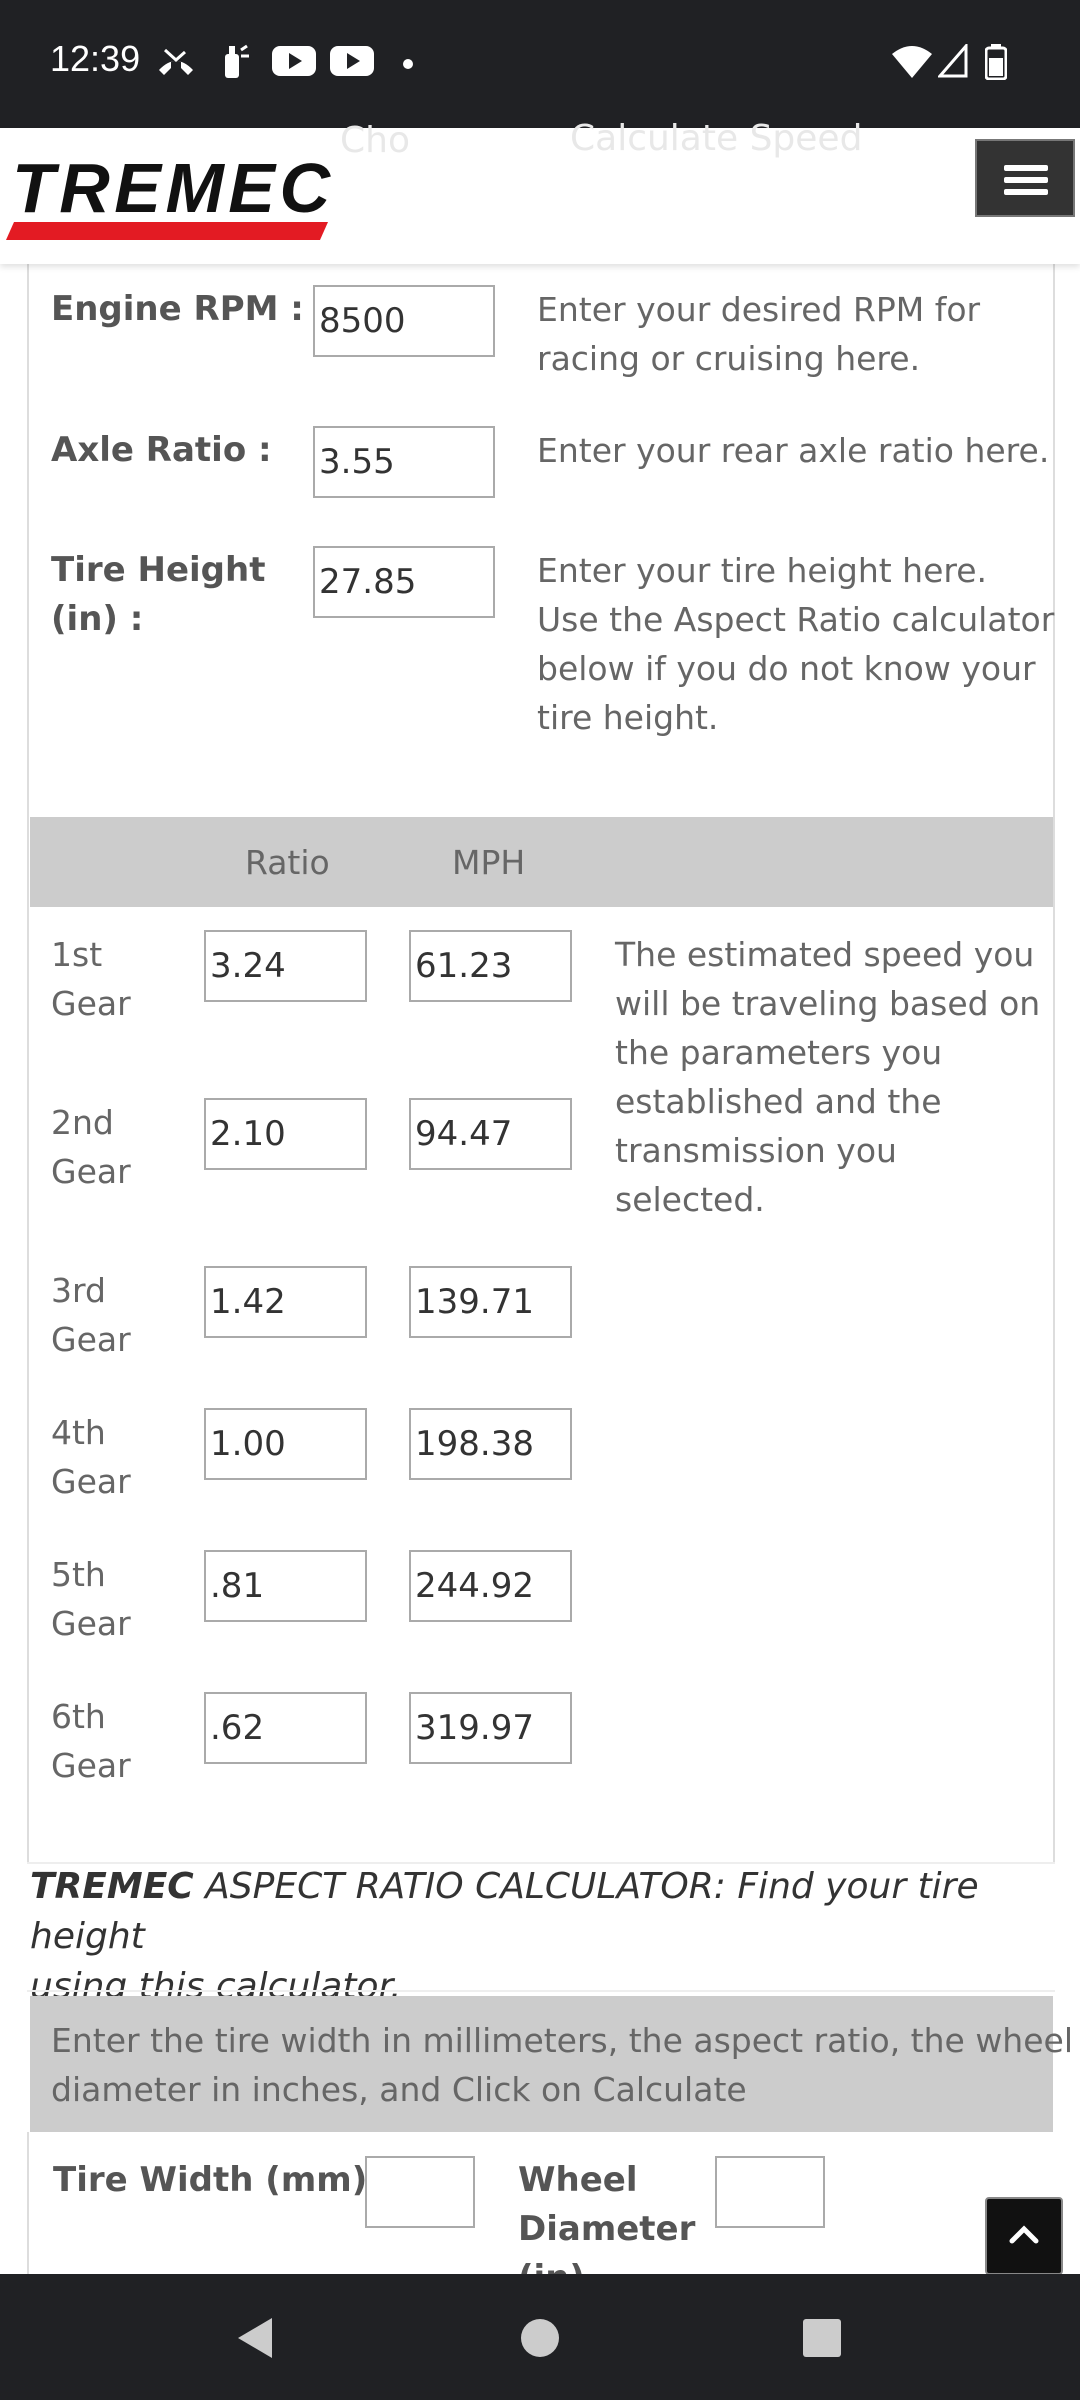 The height and width of the screenshot is (2400, 1080). I want to click on wifi-icon, so click(912, 62).